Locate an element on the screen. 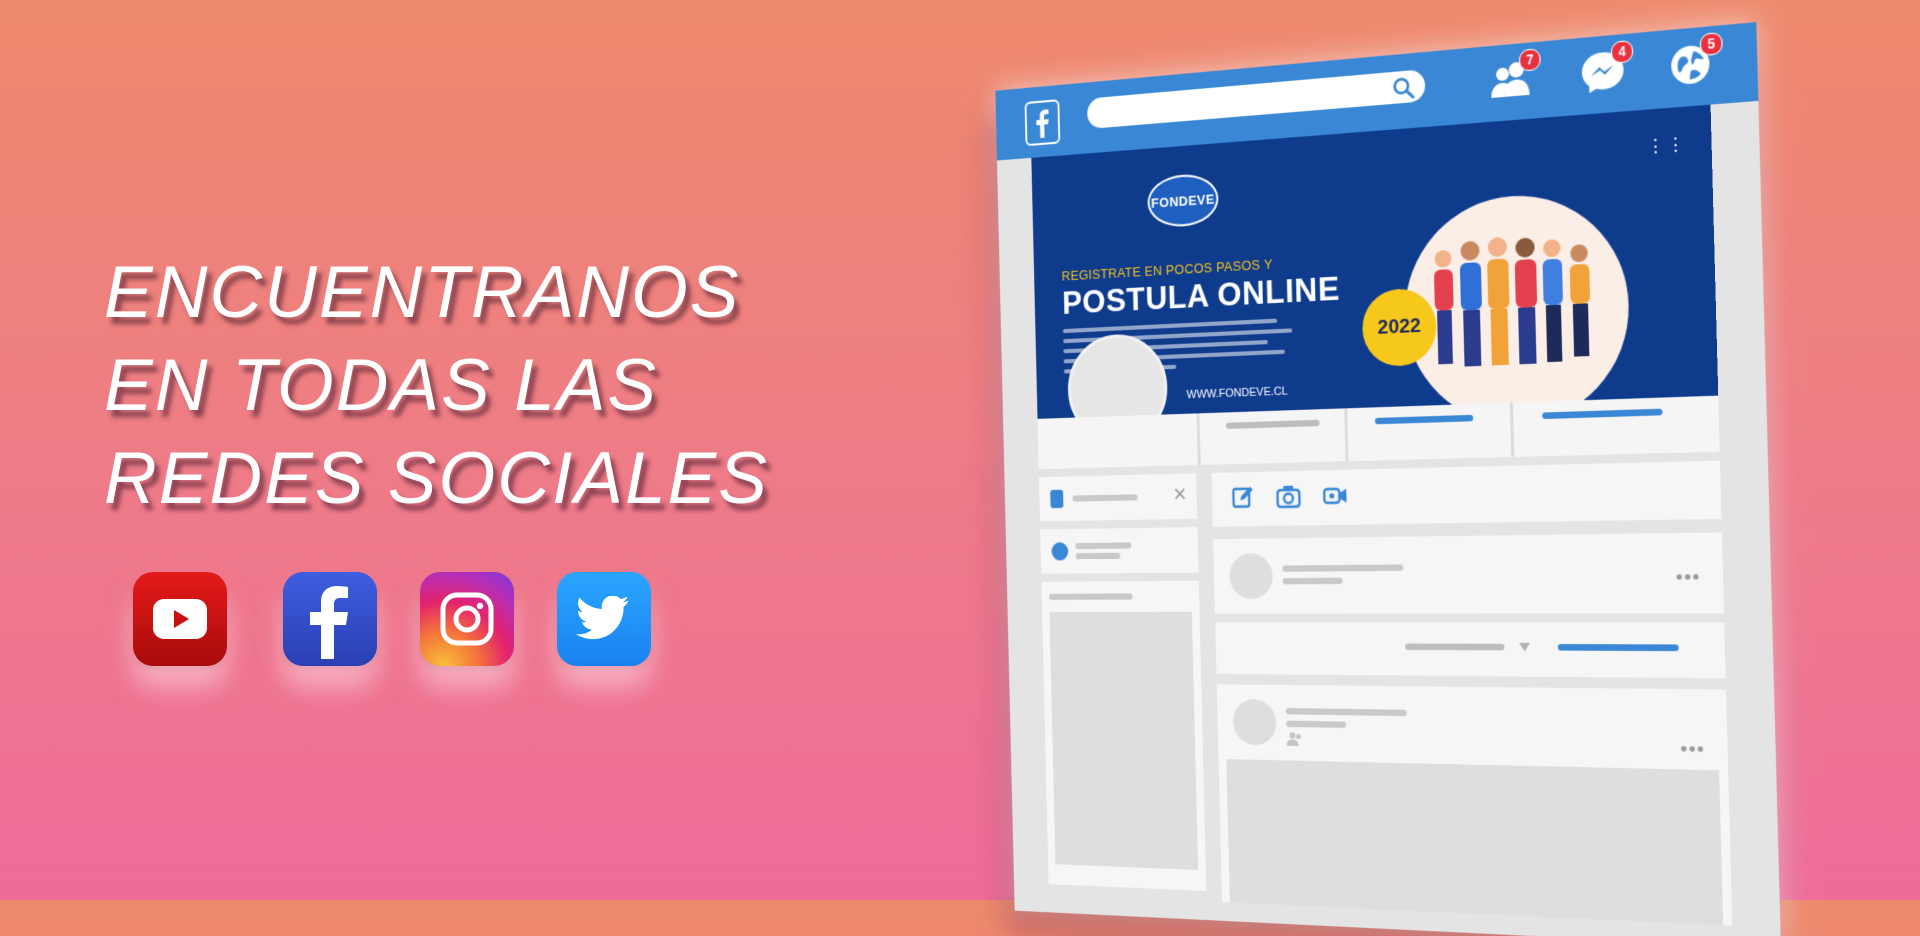 The width and height of the screenshot is (1920, 936). tab-about is located at coordinates (1424, 420).